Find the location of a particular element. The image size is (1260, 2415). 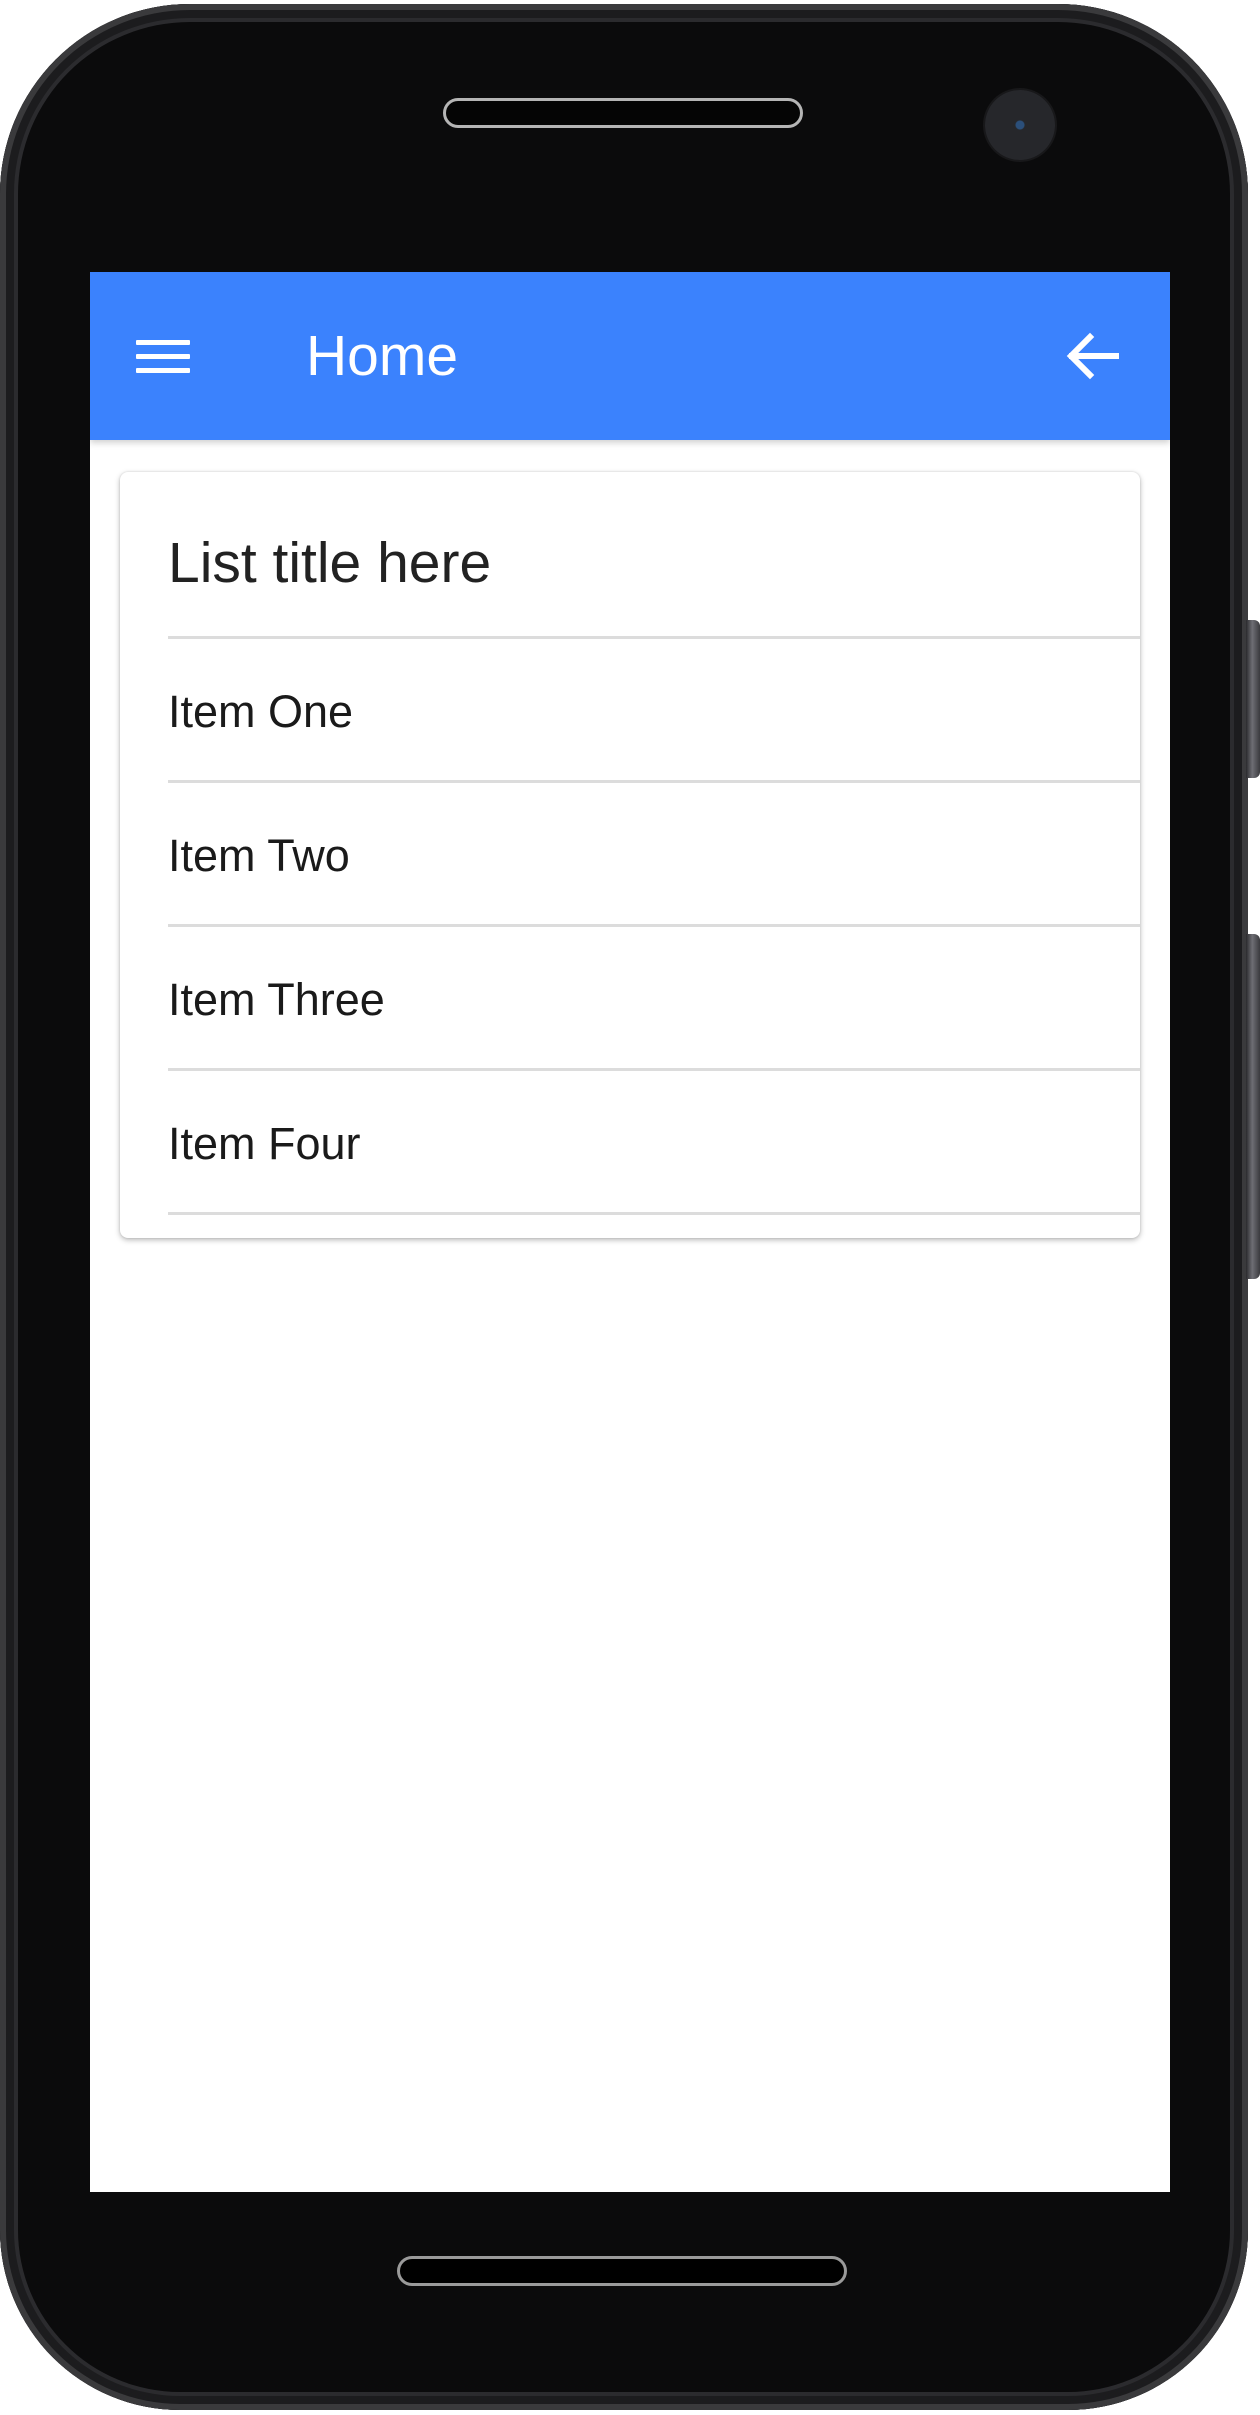

bottom-speaker is located at coordinates (622, 2271).